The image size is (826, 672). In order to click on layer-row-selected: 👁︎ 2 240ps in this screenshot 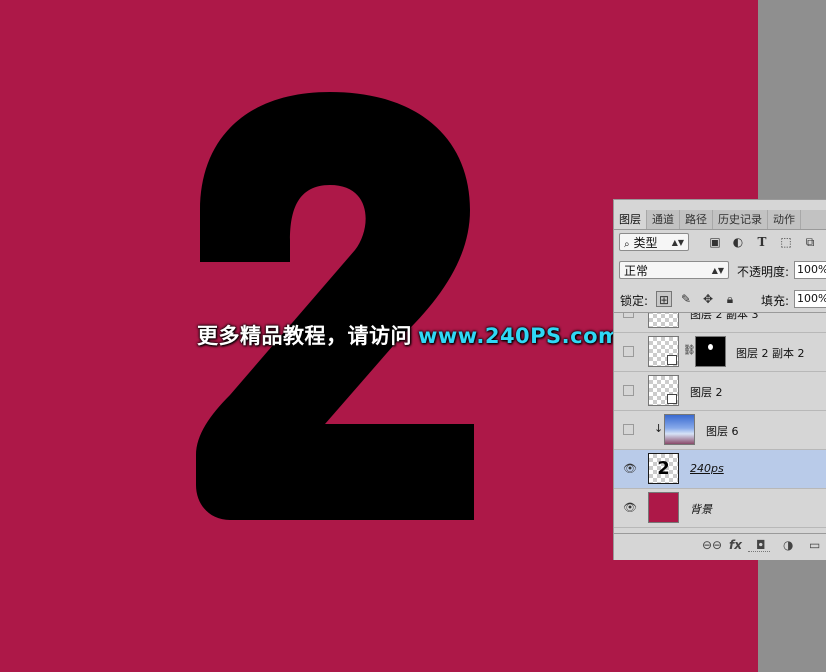, I will do `click(720, 469)`.